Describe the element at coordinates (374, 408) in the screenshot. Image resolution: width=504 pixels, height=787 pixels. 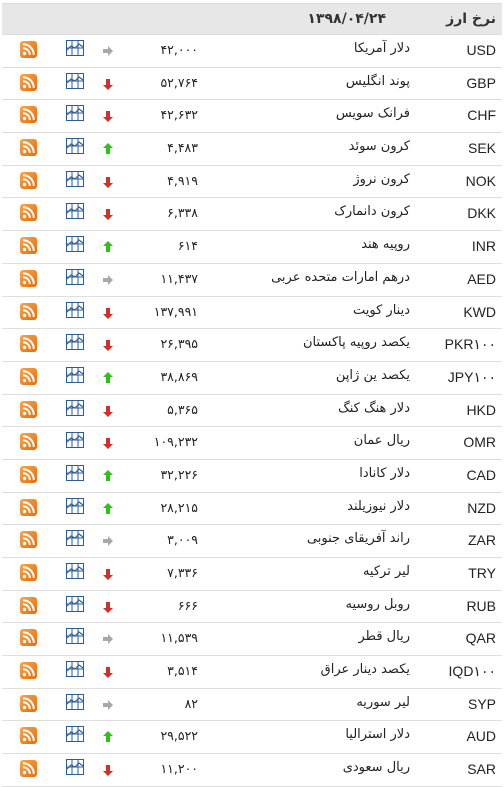
I see `currency-name: دلار هنگ کنگ` at that location.